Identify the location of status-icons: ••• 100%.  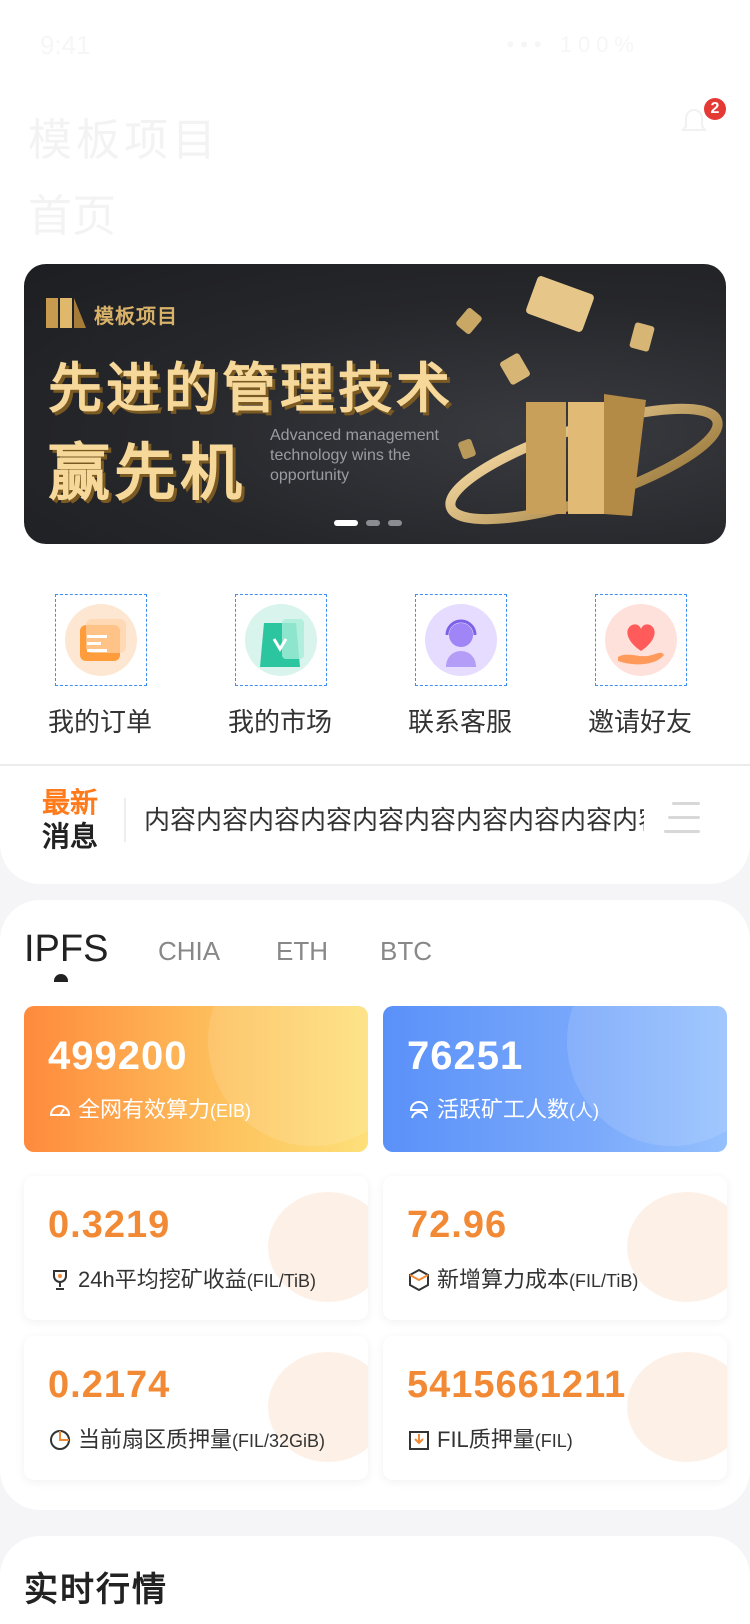
(573, 44).